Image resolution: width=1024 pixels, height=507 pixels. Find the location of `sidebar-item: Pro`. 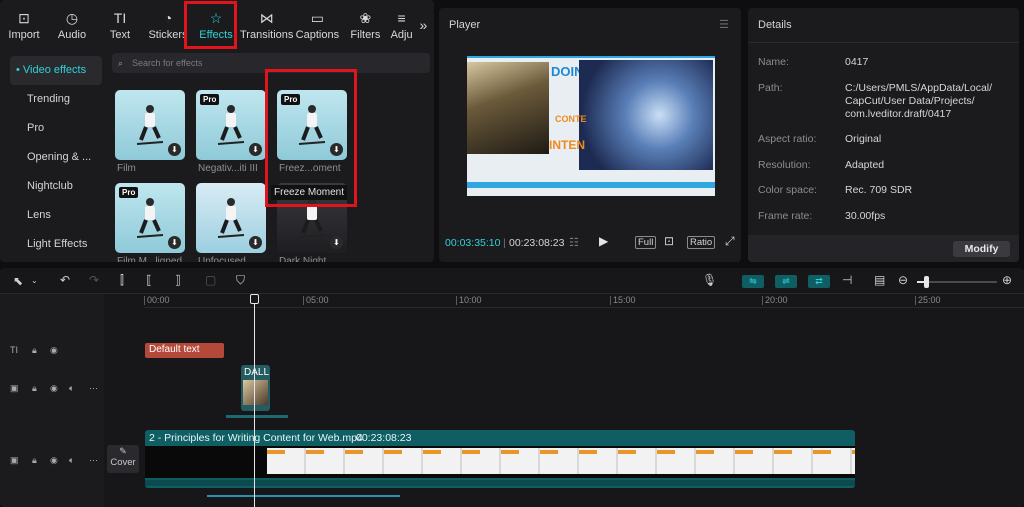

sidebar-item: Pro is located at coordinates (56, 128).